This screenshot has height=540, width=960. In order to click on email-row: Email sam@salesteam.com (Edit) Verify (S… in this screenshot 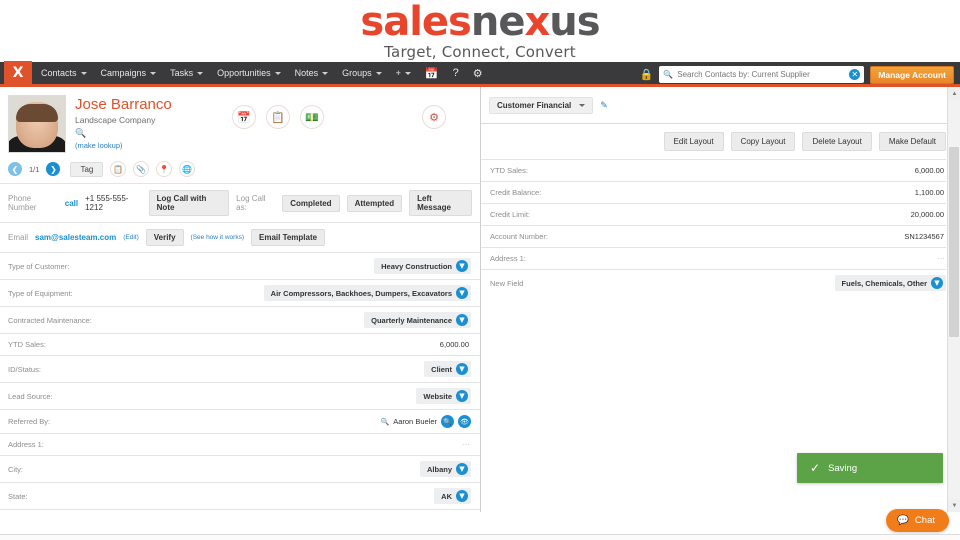, I will do `click(240, 237)`.